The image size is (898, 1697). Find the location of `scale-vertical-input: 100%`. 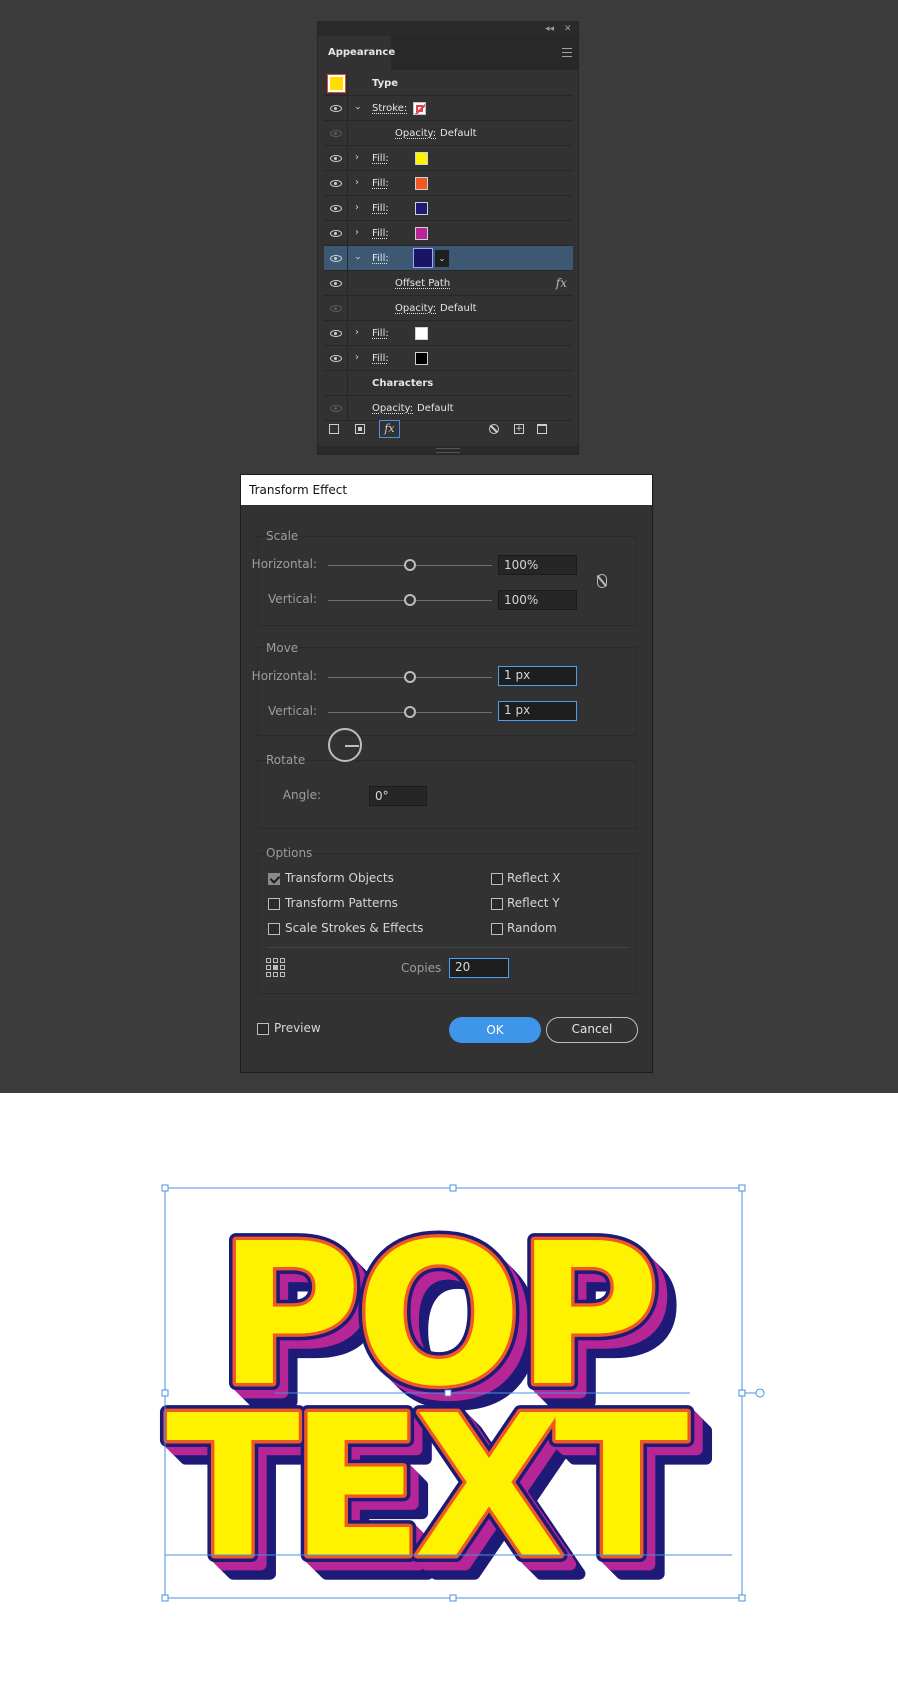

scale-vertical-input: 100% is located at coordinates (537, 600).